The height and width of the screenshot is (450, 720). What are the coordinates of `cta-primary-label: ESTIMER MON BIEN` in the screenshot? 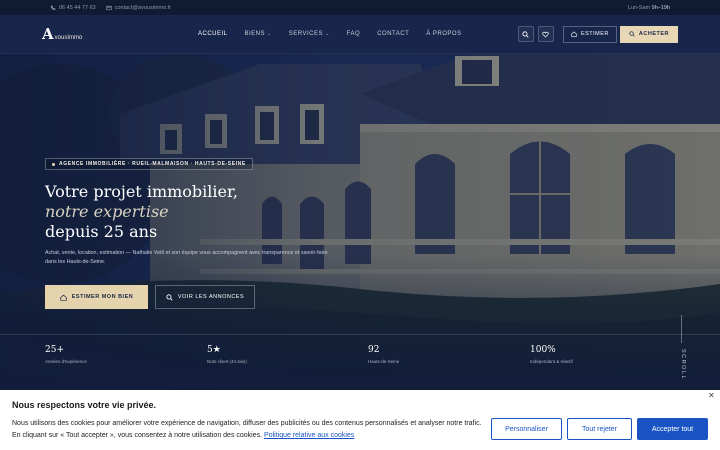 It's located at (102, 297).